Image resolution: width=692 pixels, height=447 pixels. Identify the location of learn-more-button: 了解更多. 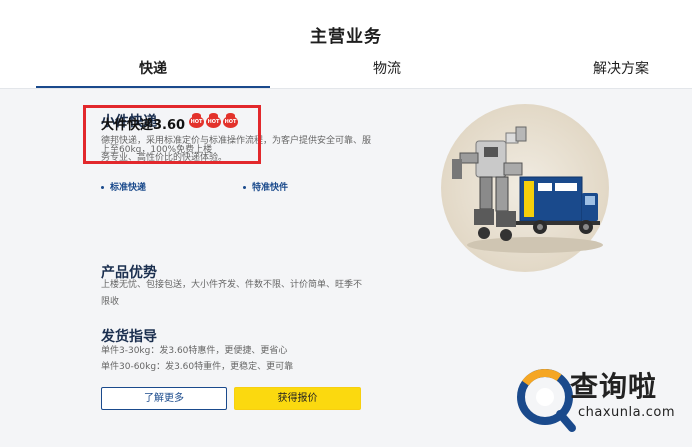
(164, 398).